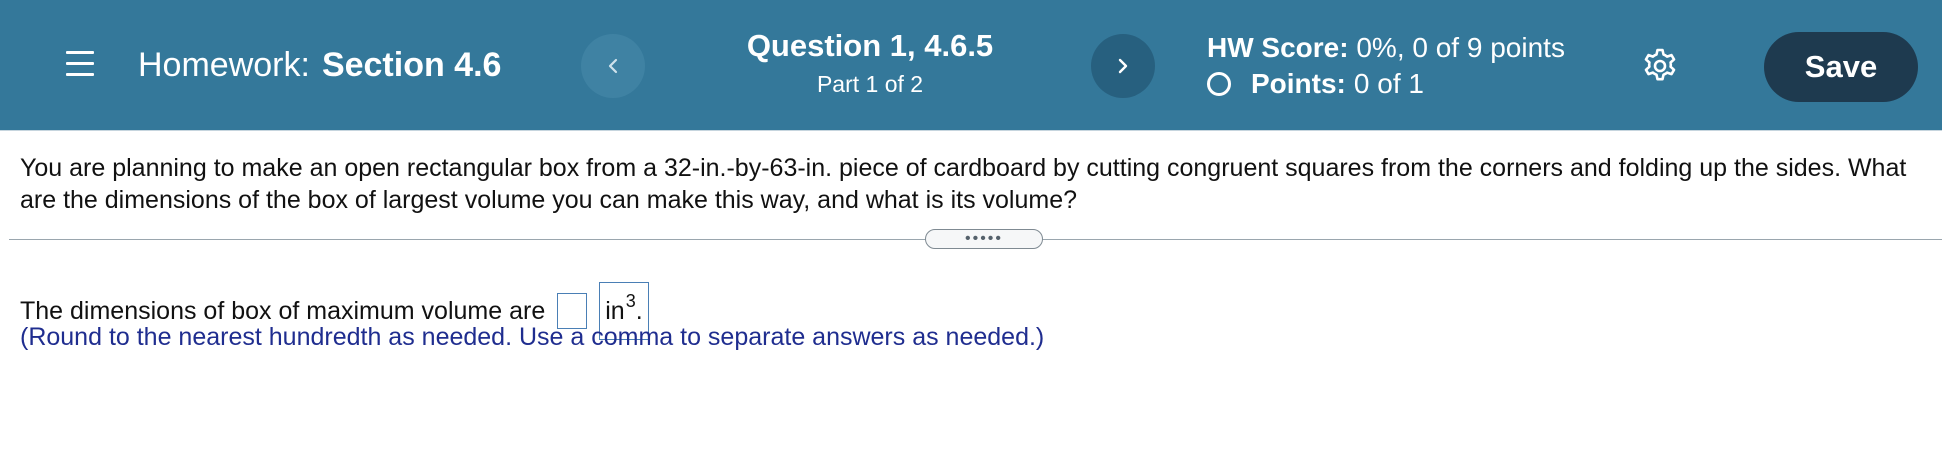 This screenshot has width=1942, height=468. I want to click on points-value: 0 of 1, so click(1388, 83).